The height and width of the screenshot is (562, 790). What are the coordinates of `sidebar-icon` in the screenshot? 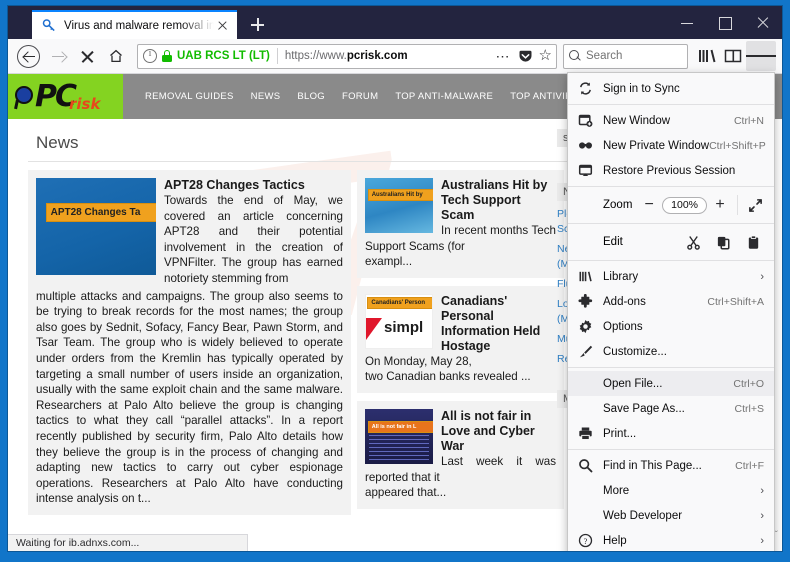 It's located at (733, 56).